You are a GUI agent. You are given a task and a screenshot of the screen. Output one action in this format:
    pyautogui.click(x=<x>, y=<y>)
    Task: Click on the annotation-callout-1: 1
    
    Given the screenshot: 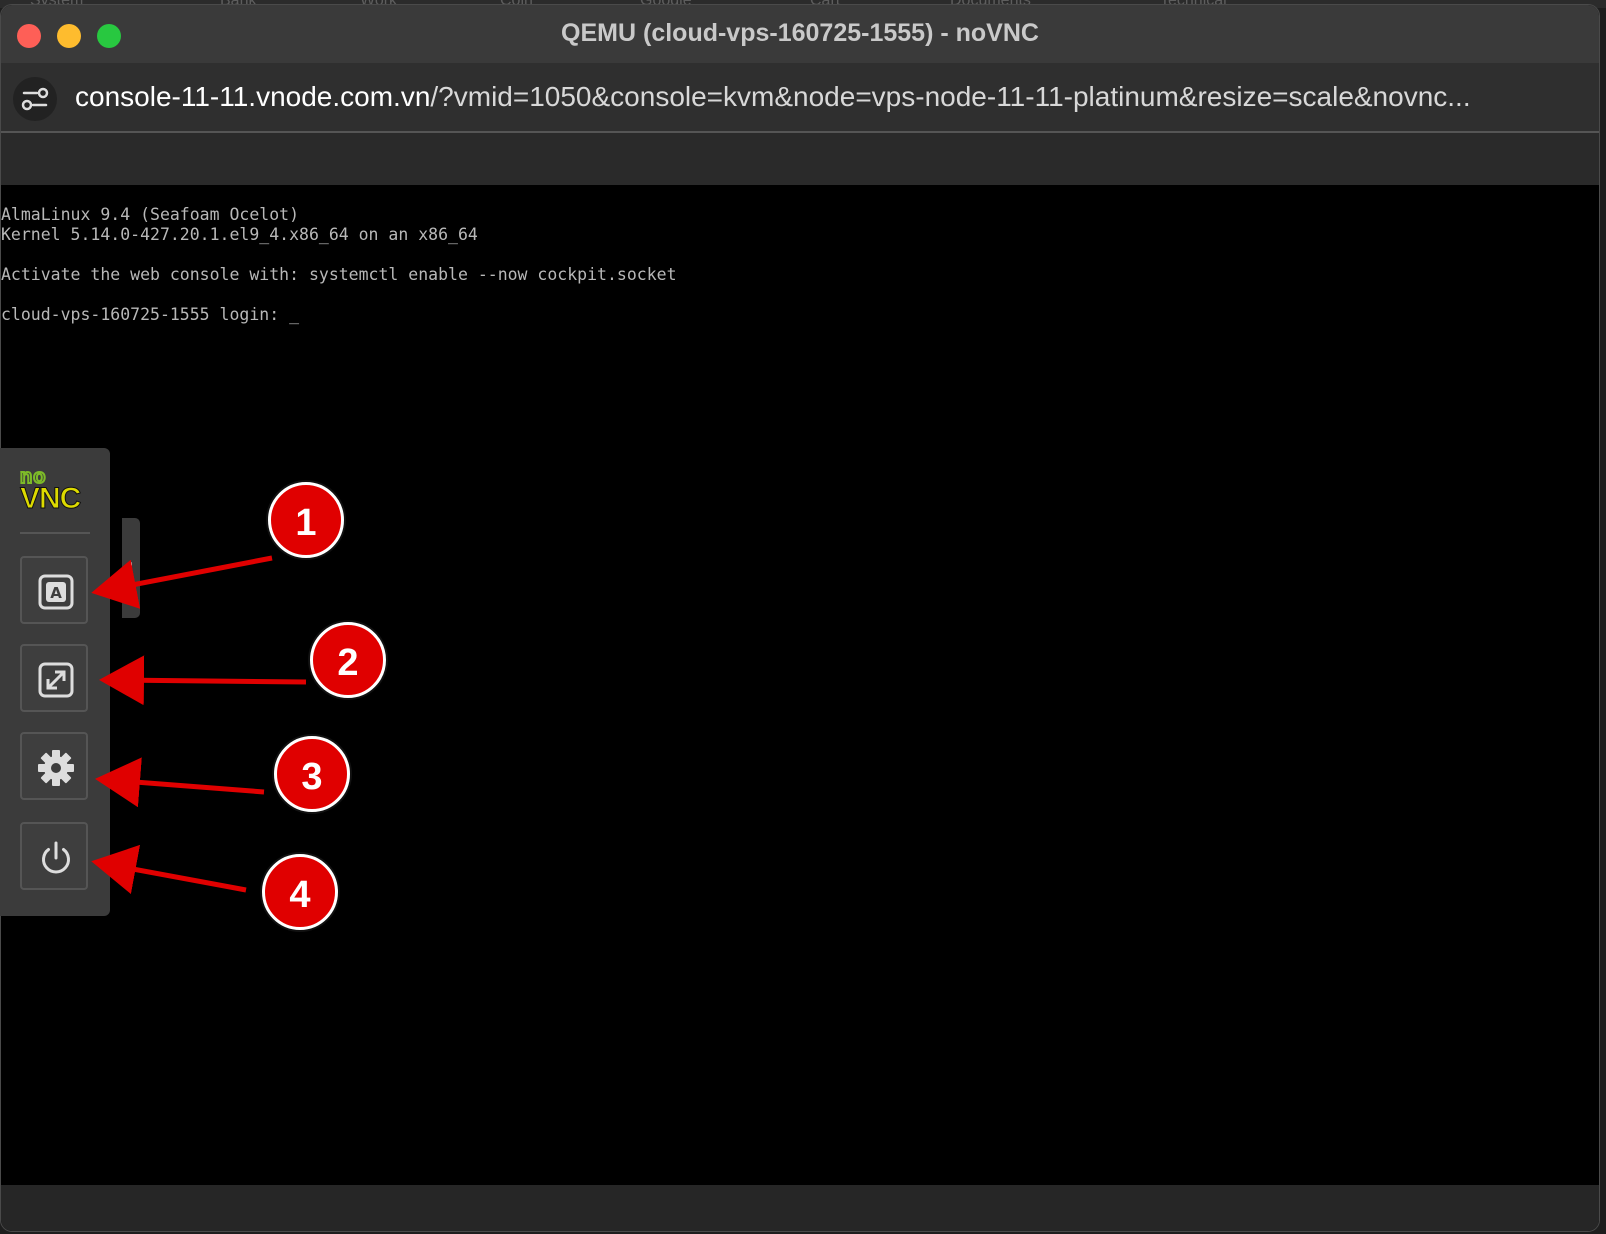 What is the action you would take?
    pyautogui.click(x=306, y=520)
    